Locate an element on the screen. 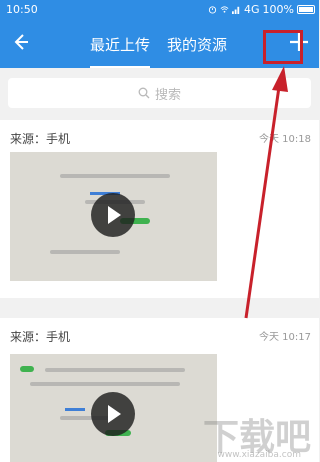 This screenshot has height=462, width=320. network-type: 4G is located at coordinates (252, 9).